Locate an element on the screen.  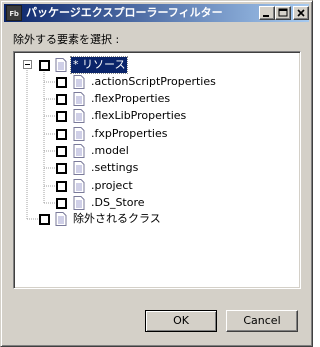
minimize-button is located at coordinates (267, 13).